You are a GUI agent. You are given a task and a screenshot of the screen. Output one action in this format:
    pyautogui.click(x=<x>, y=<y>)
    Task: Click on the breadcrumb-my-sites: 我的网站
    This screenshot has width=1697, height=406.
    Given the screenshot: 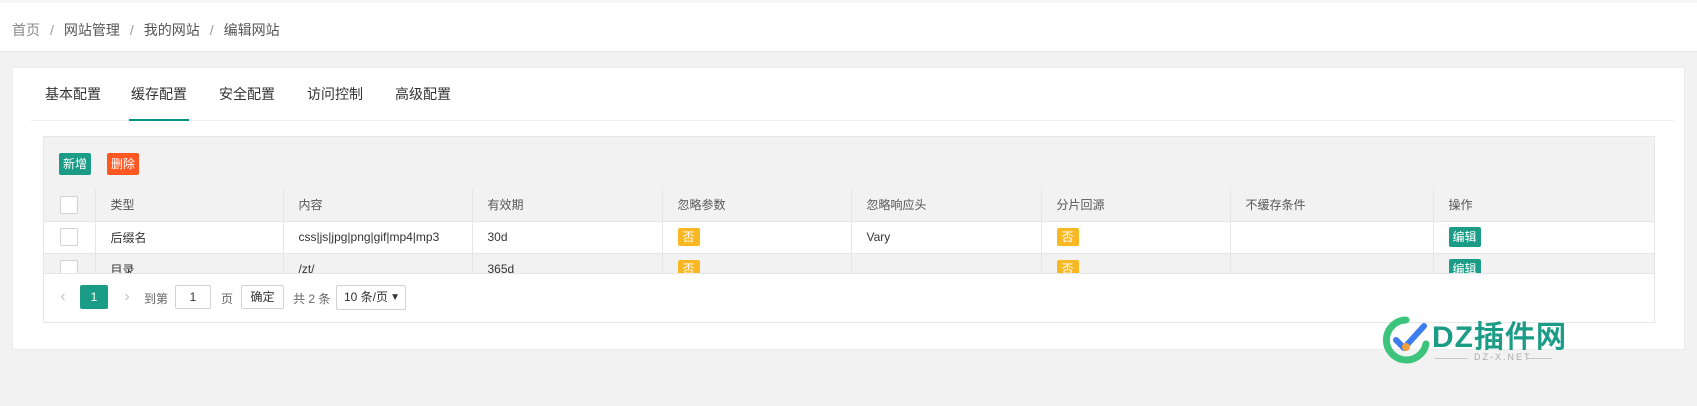 What is the action you would take?
    pyautogui.click(x=172, y=30)
    